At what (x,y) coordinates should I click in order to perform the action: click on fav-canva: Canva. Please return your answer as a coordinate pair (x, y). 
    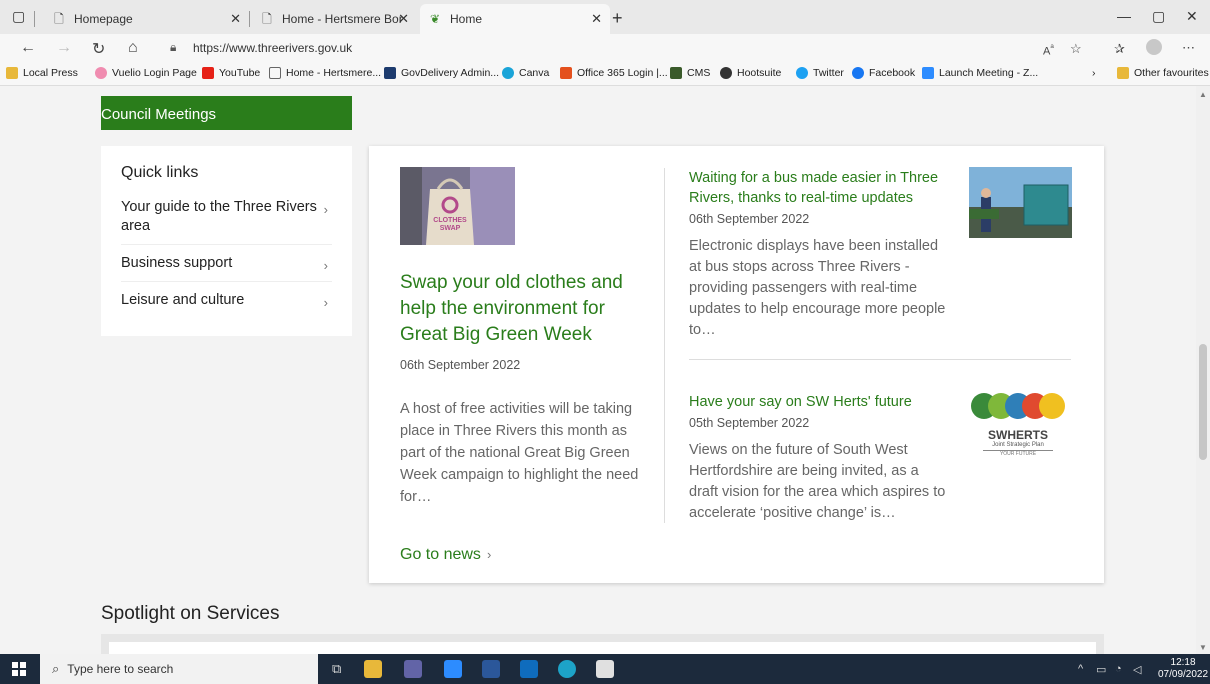
    Looking at the image, I should click on (525, 73).